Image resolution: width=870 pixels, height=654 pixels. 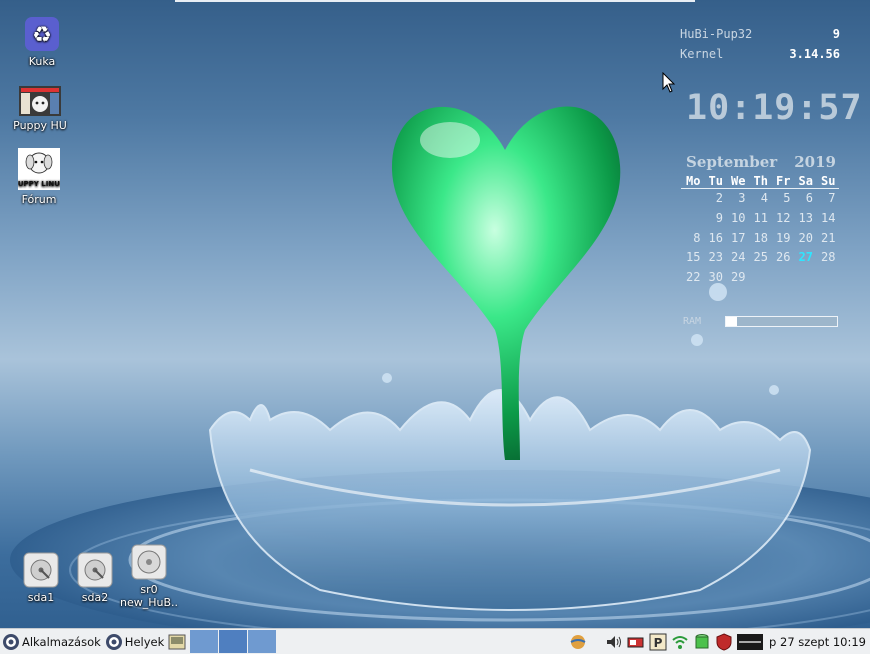 What do you see at coordinates (828, 237) in the screenshot?
I see `calendar-day: 21` at bounding box center [828, 237].